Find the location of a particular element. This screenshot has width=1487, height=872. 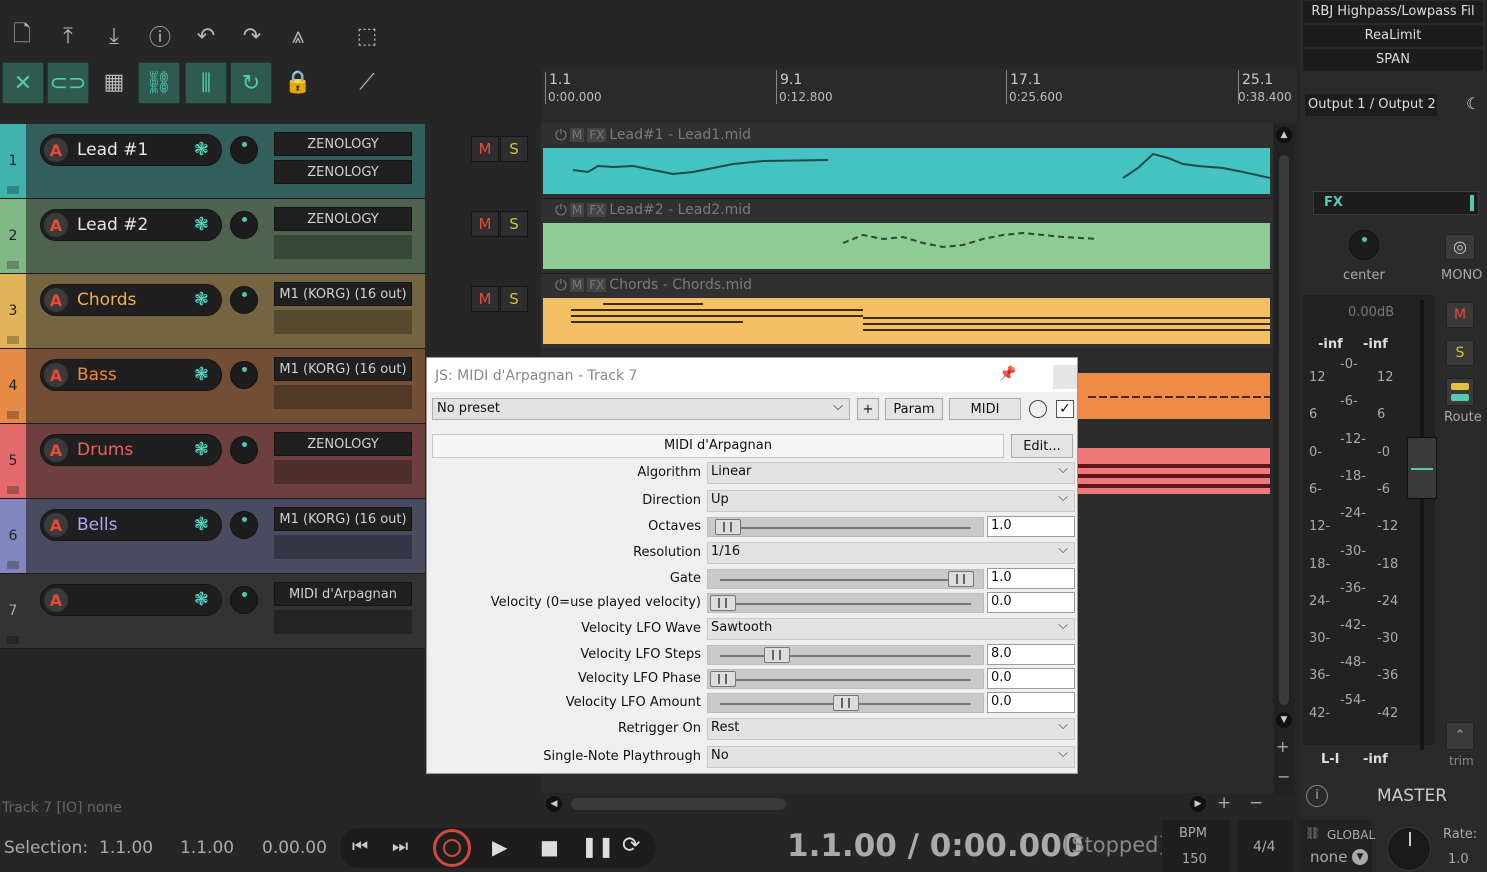

new-file-icon: 🗋 is located at coordinates (22, 36).